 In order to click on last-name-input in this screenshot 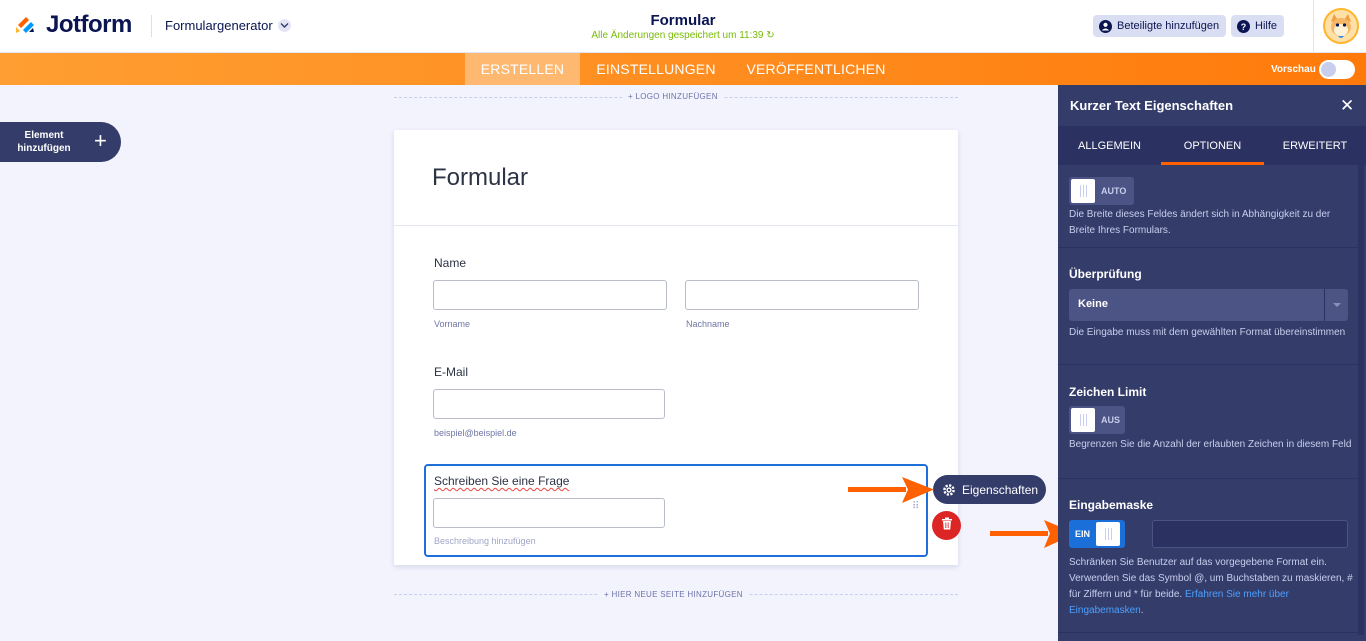, I will do `click(802, 295)`.